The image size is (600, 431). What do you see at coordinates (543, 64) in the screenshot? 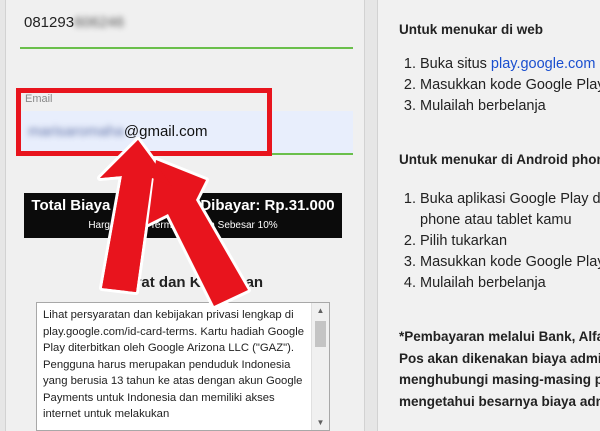
I see `play-store-link: play.google.com` at bounding box center [543, 64].